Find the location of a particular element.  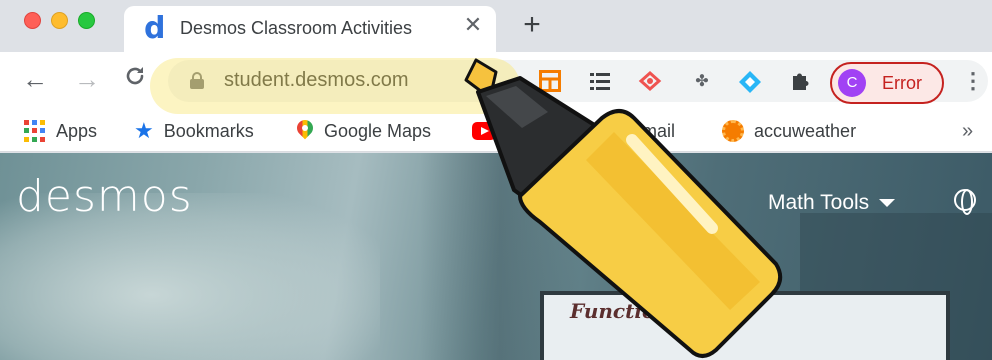

avatar: C is located at coordinates (852, 83).